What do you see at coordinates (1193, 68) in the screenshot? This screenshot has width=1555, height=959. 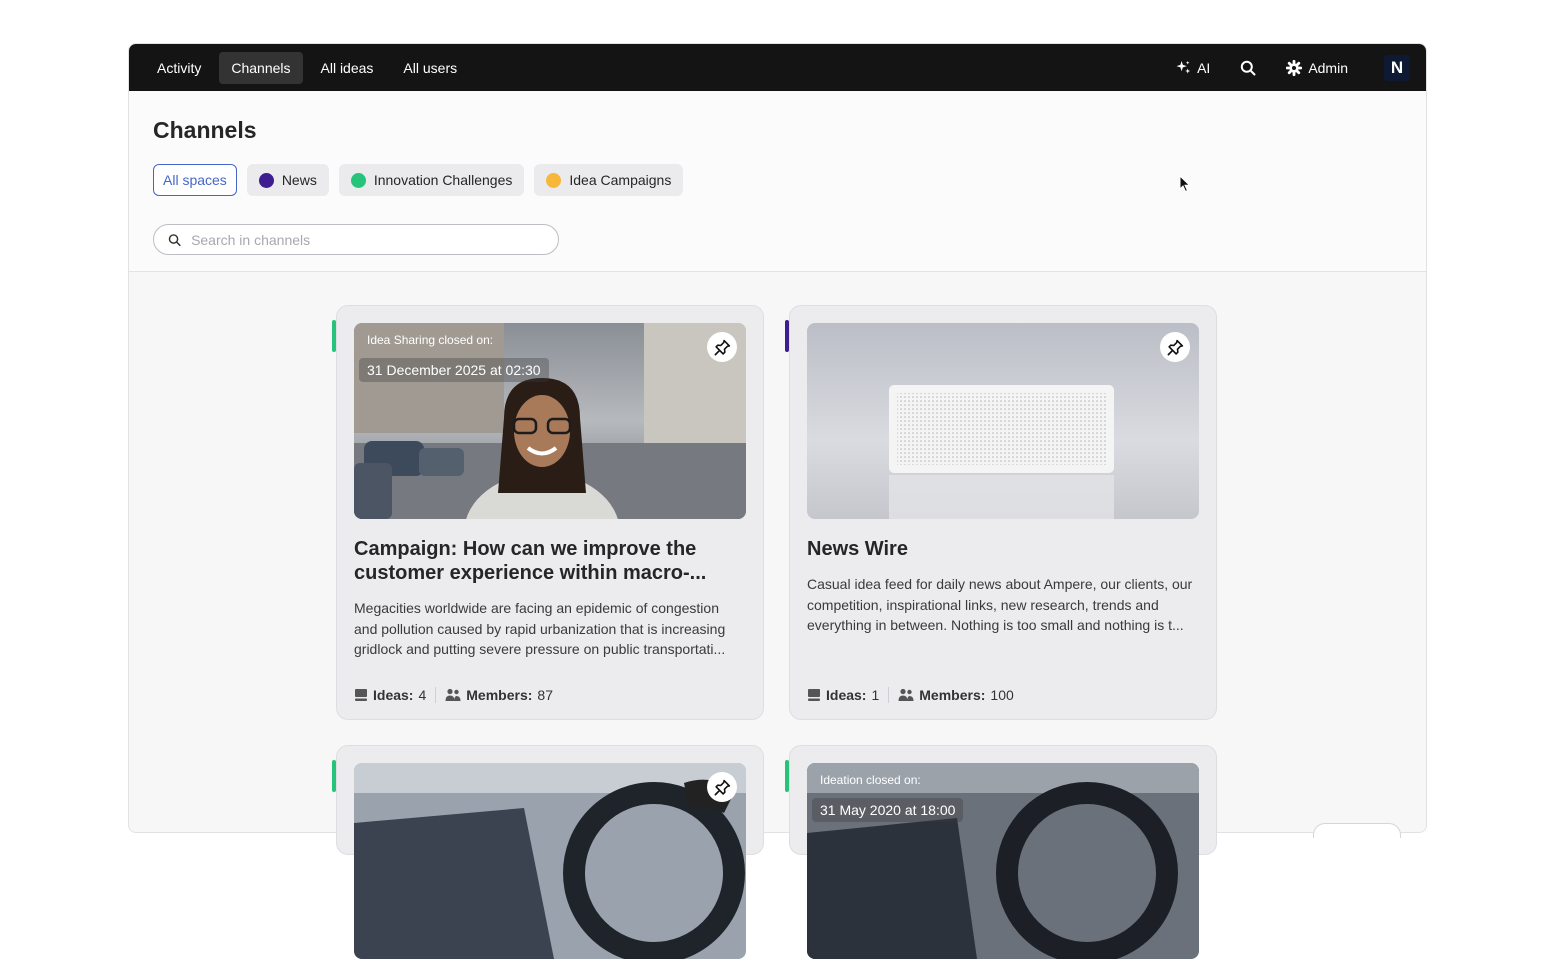 I see `ai-button: AI` at bounding box center [1193, 68].